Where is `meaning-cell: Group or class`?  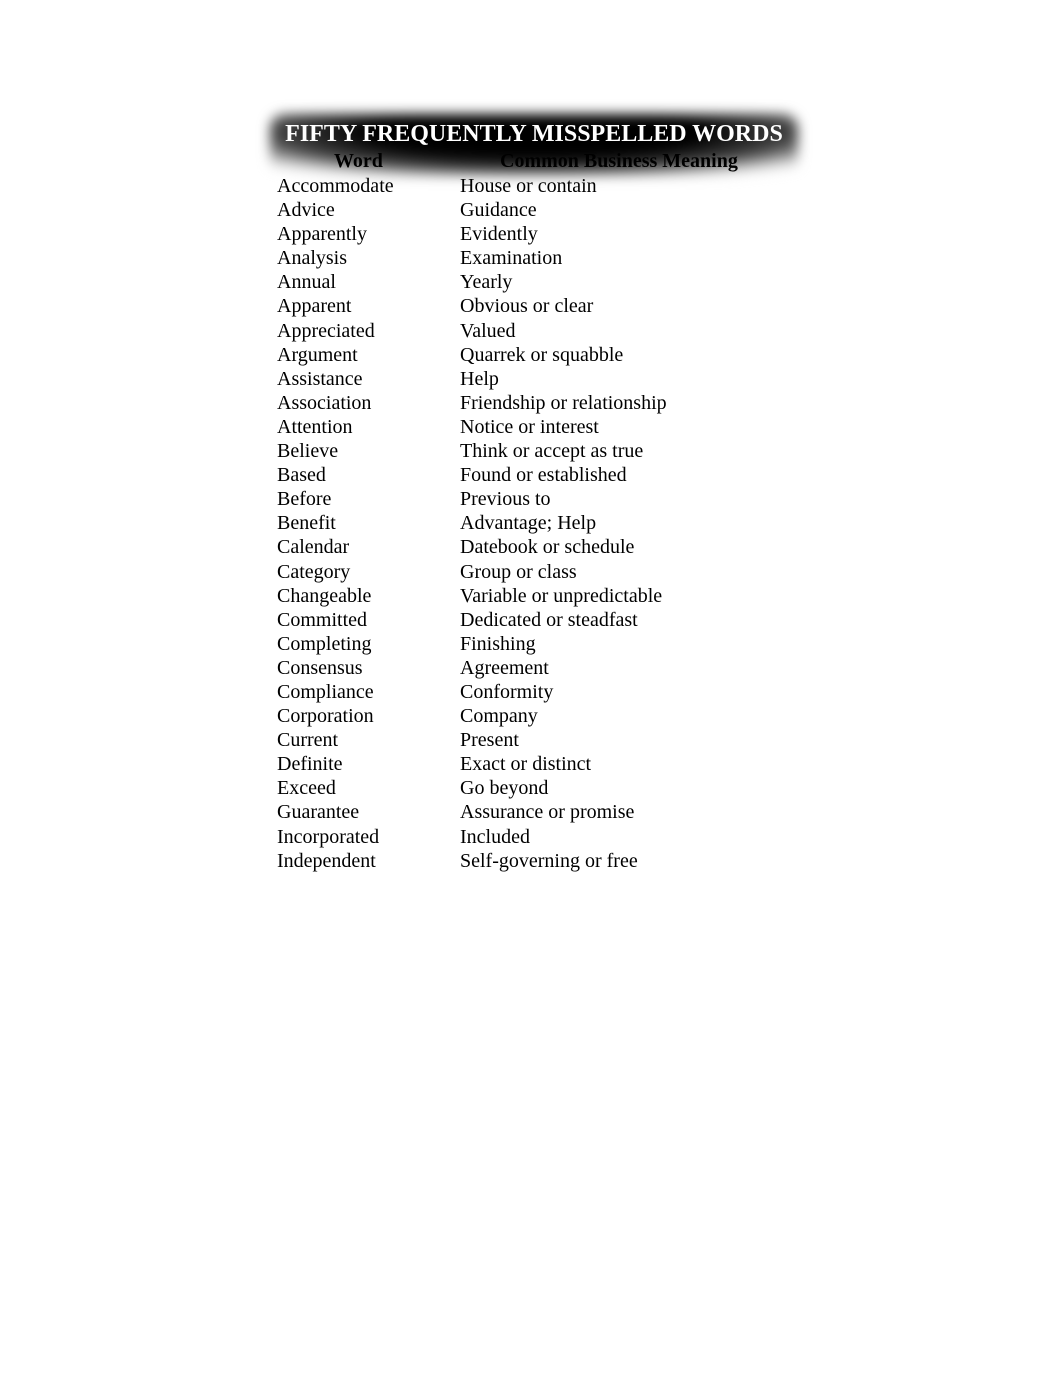 meaning-cell: Group or class is located at coordinates (518, 571).